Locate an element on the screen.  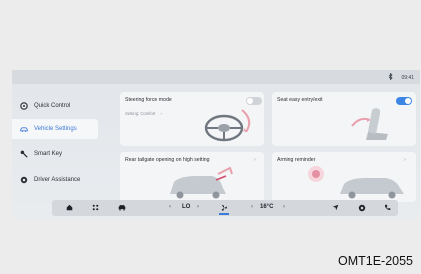
driver-assist-icon is located at coordinates (24, 180).